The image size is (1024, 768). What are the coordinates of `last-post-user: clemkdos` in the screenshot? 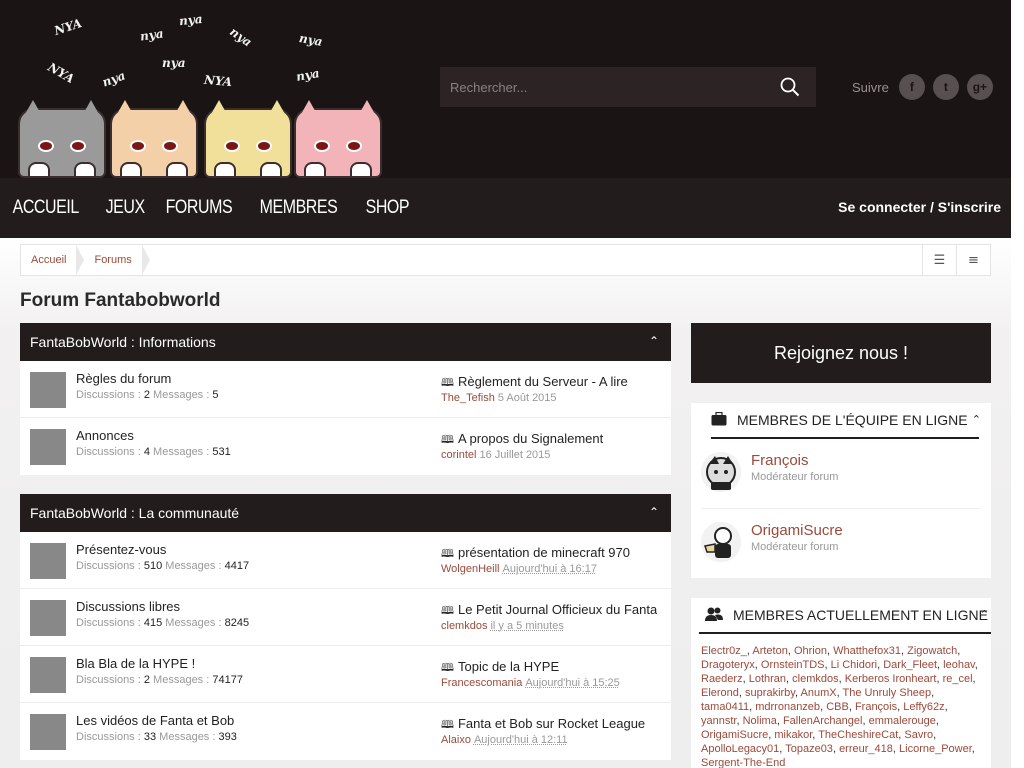 It's located at (464, 626).